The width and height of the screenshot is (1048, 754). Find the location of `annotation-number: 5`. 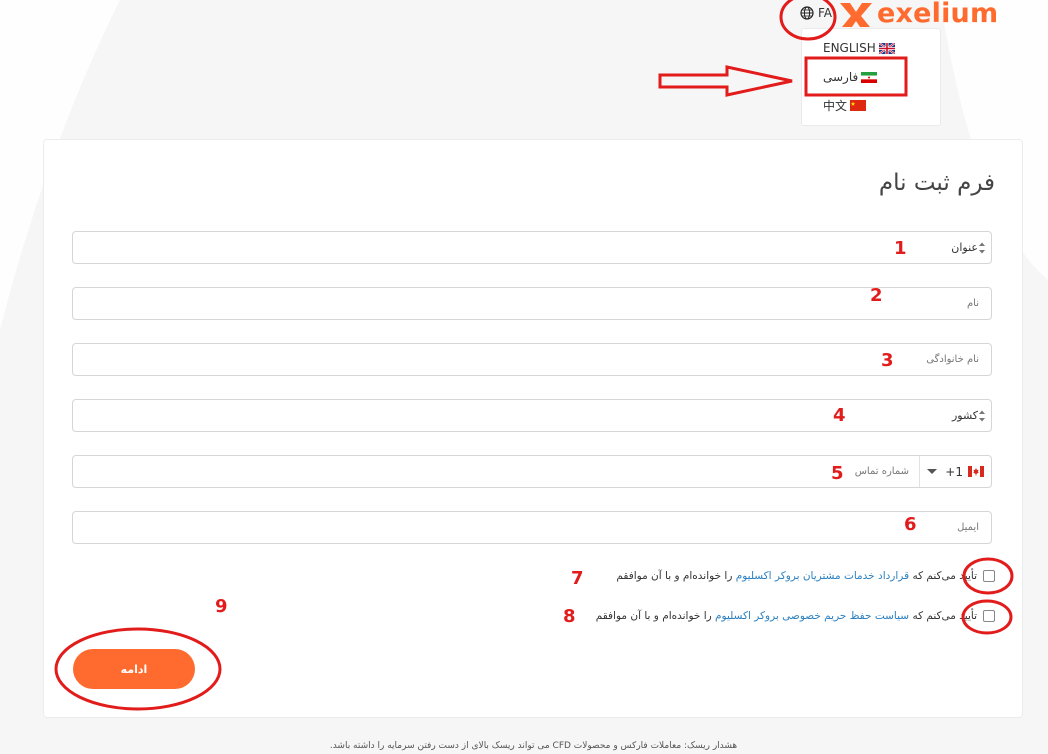

annotation-number: 5 is located at coordinates (837, 473).